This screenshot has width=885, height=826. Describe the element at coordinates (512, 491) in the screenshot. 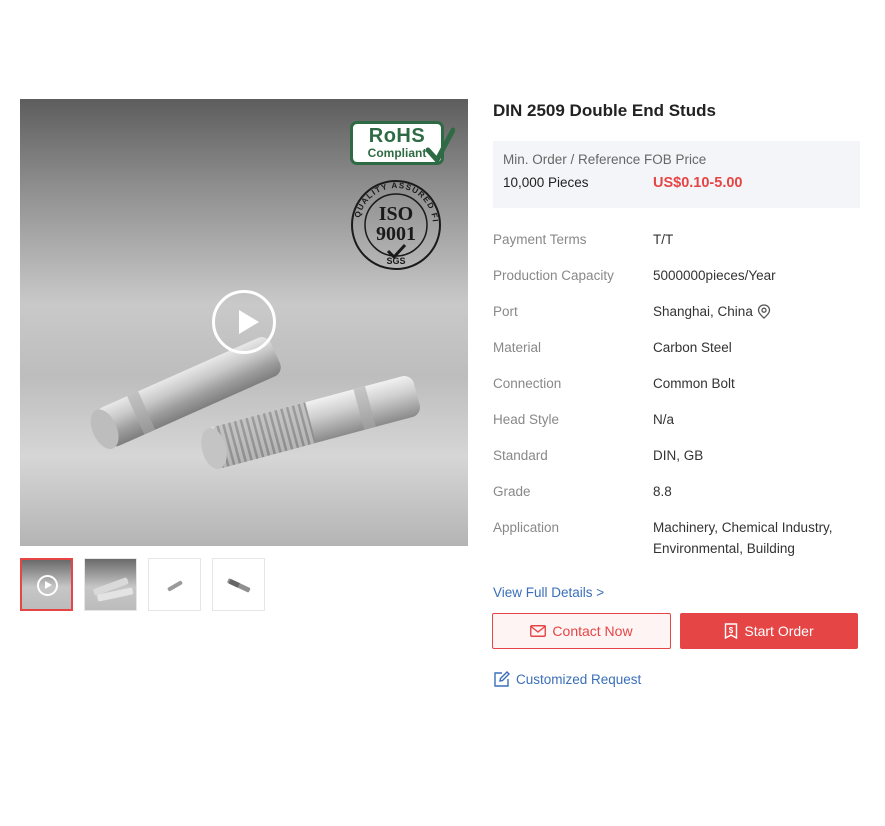

I see `attribute-label: Grade` at that location.